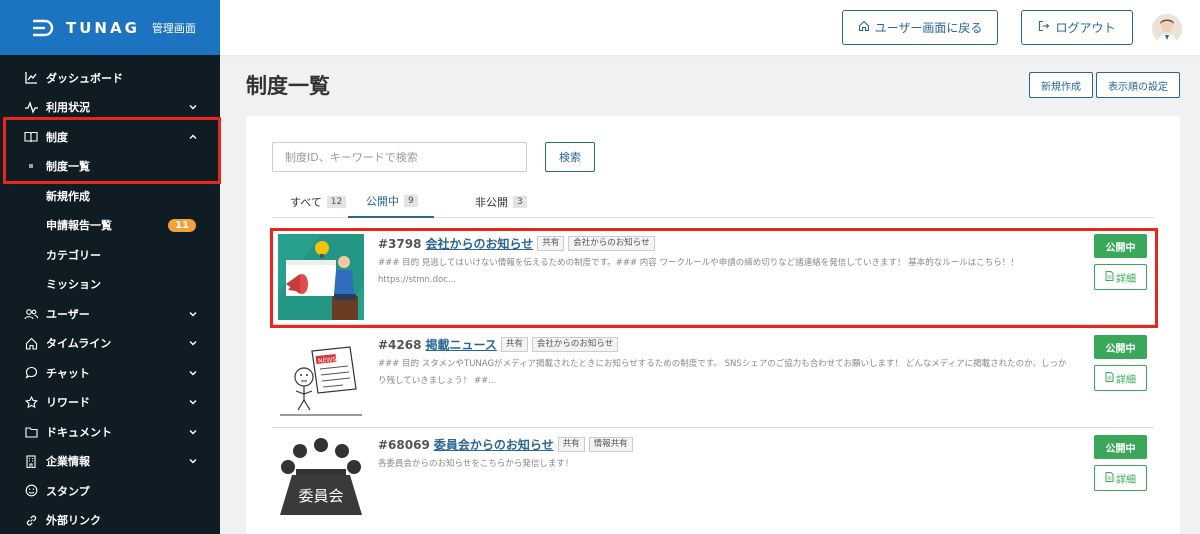  Describe the element at coordinates (31, 314) in the screenshot. I see `users-icon` at that location.